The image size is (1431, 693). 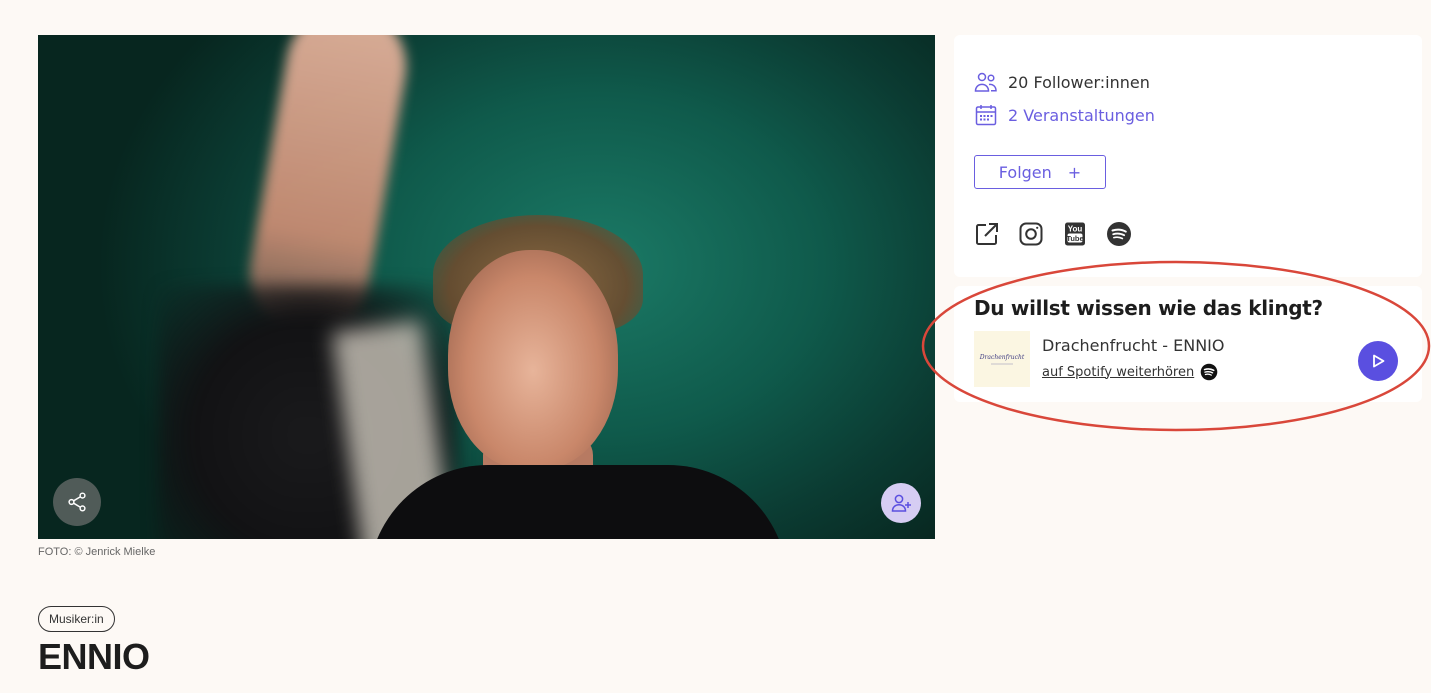 I want to click on share-button, so click(x=77, y=502).